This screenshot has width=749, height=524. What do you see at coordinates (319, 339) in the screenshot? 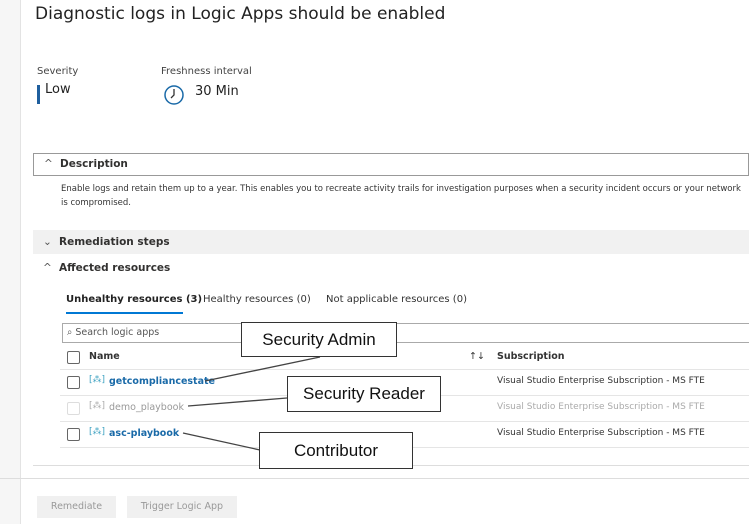
I see `callout-security-admin: Security Admin` at bounding box center [319, 339].